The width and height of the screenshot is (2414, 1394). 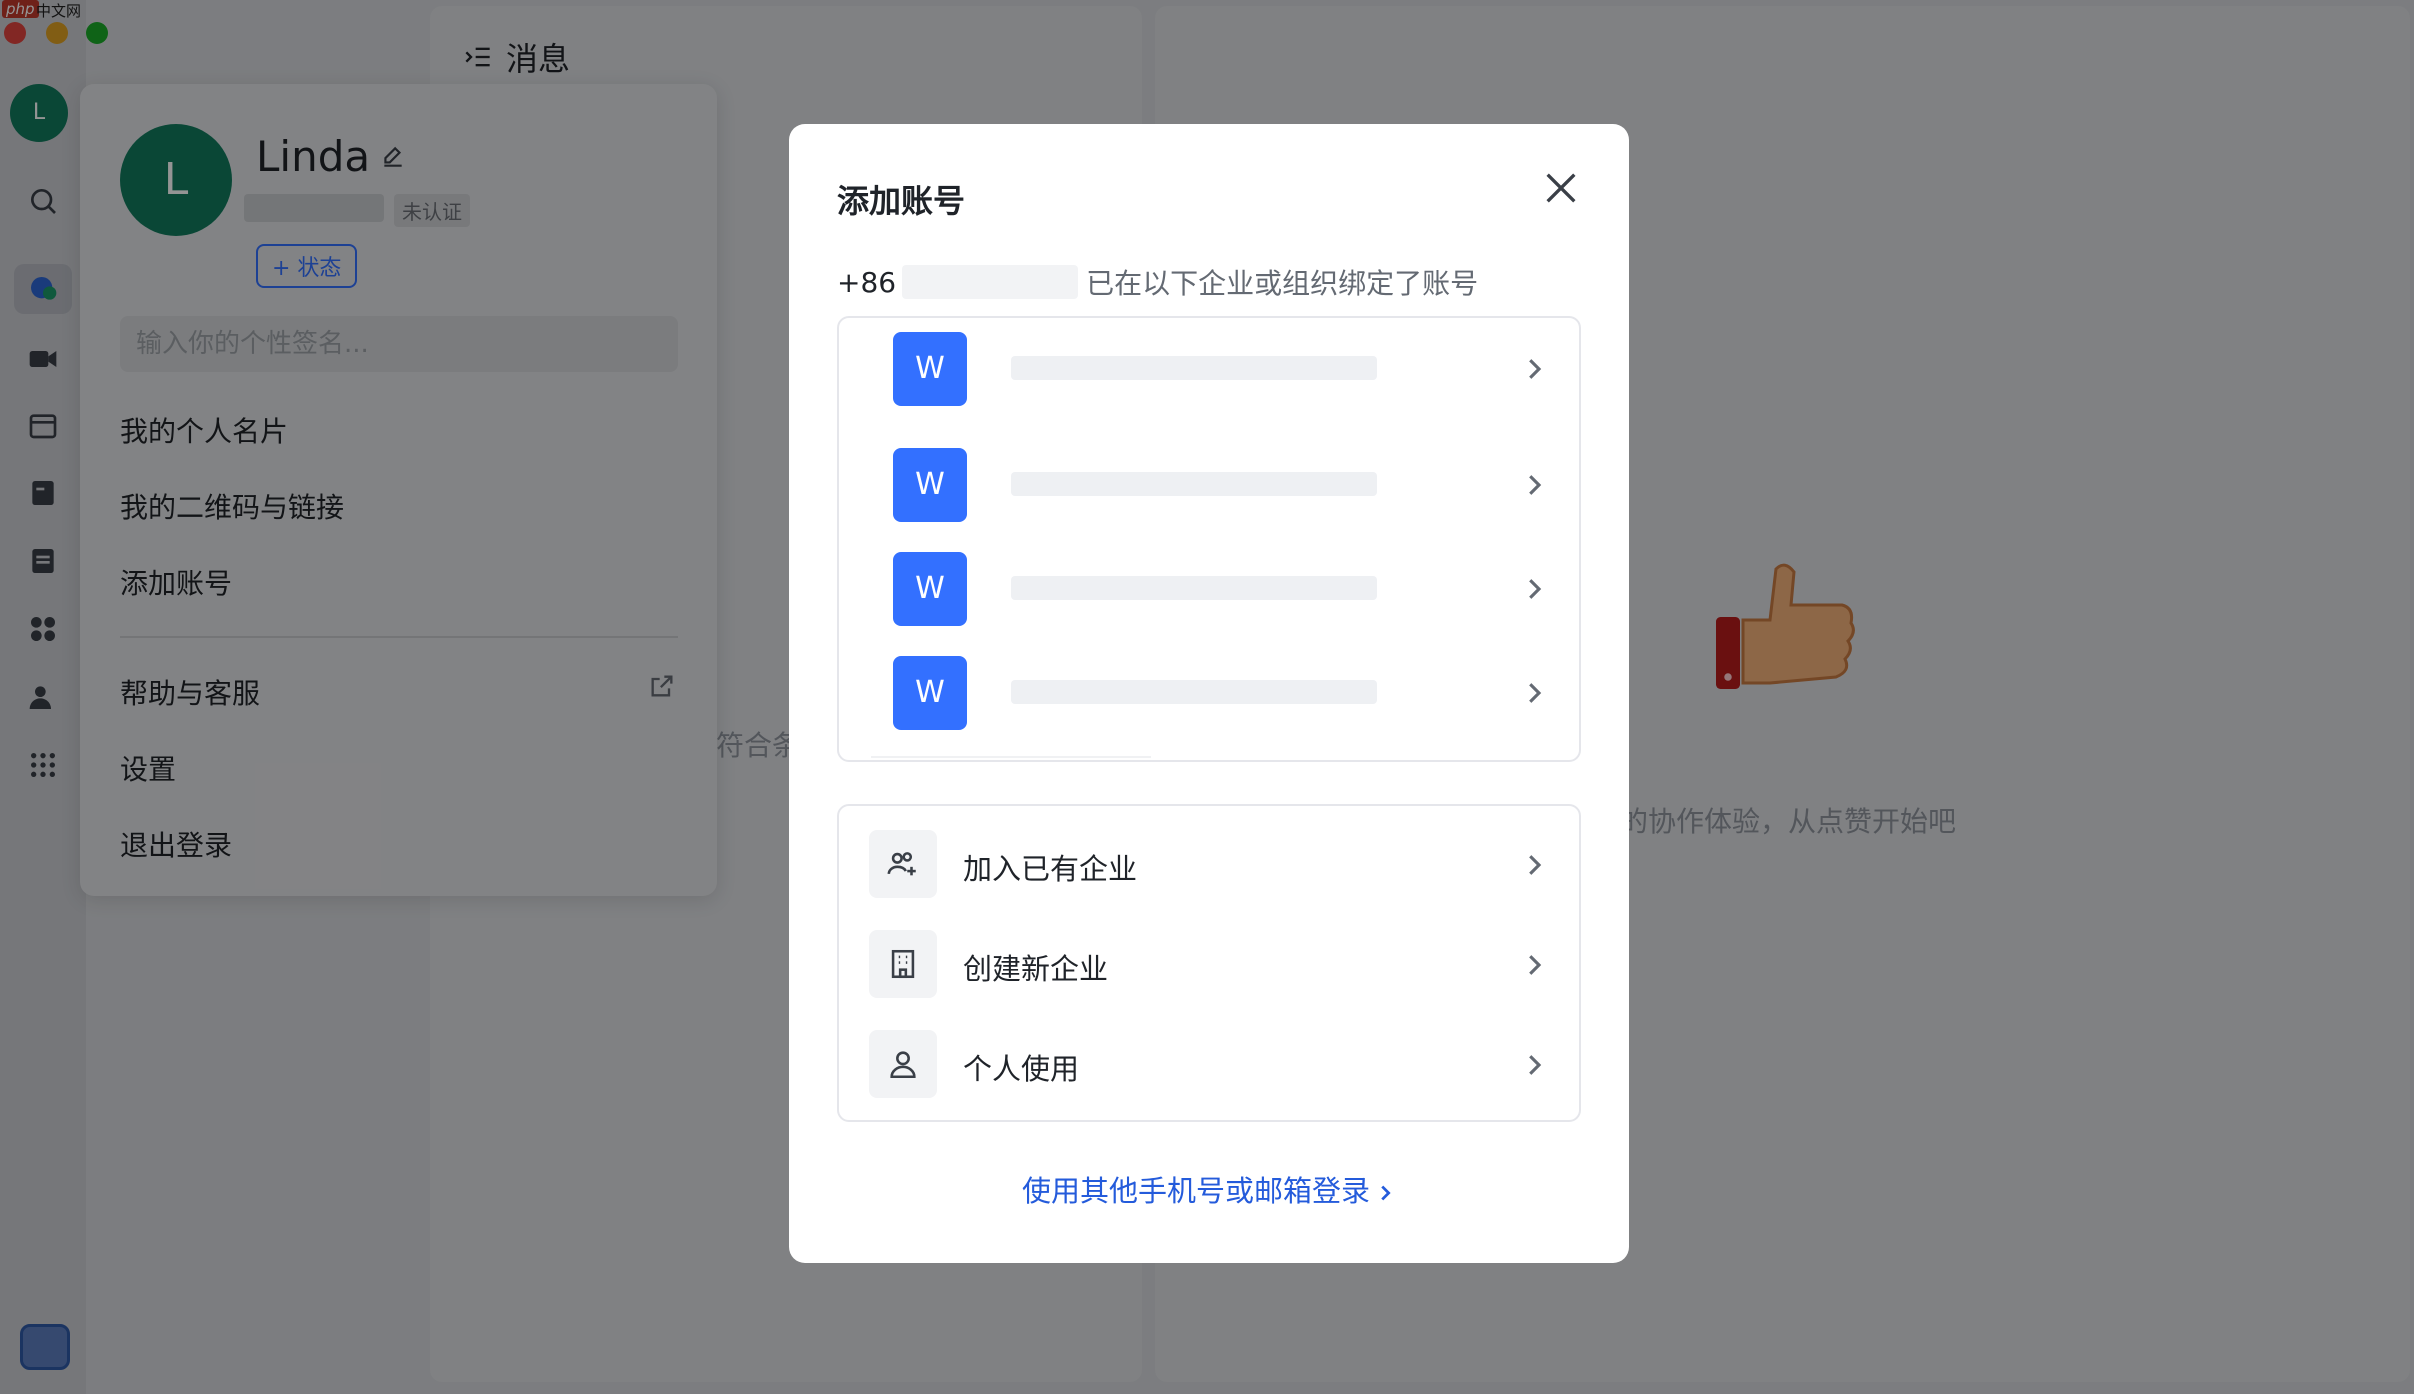 I want to click on person-icon, so click(x=903, y=1064).